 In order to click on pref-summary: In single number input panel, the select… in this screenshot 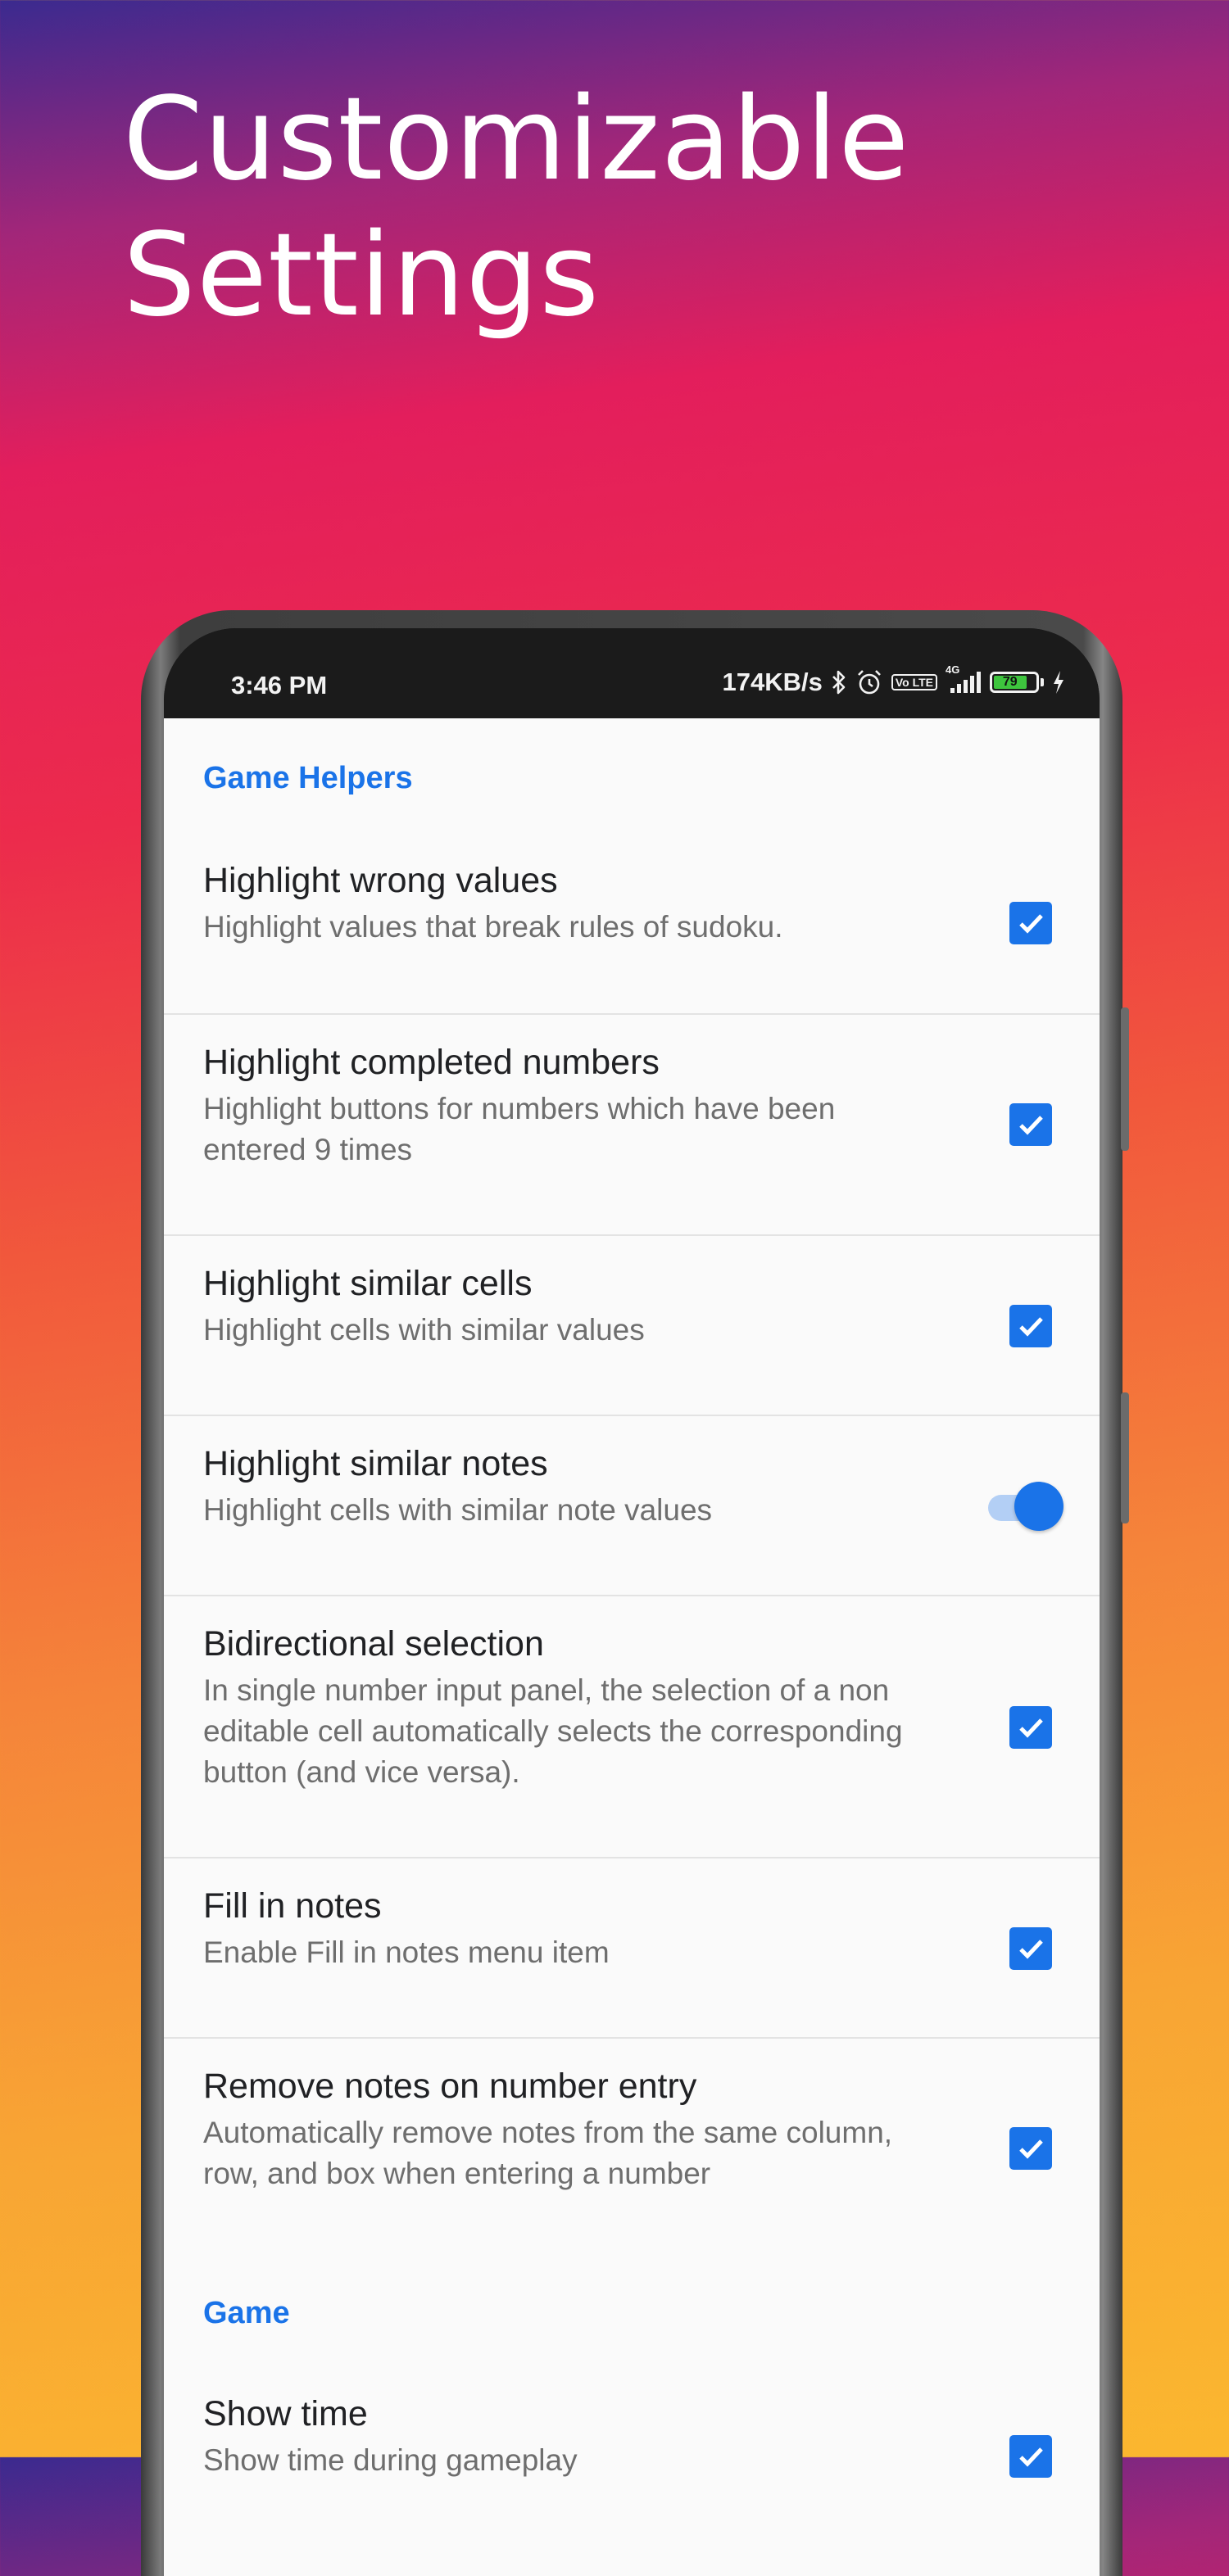, I will do `click(553, 1731)`.